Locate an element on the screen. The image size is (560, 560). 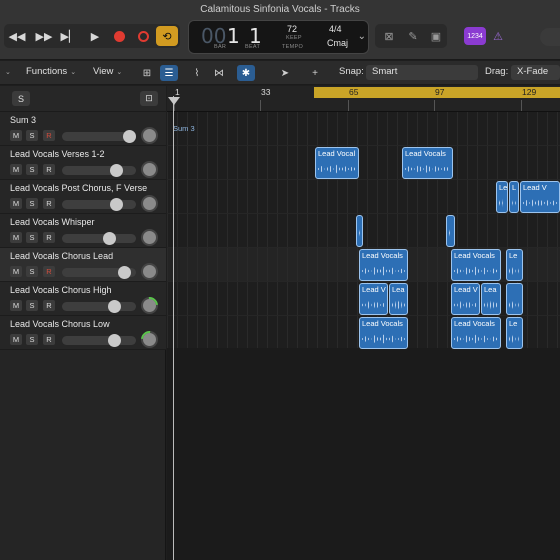
view-menu: View ⌄ is located at coordinates (107, 73).